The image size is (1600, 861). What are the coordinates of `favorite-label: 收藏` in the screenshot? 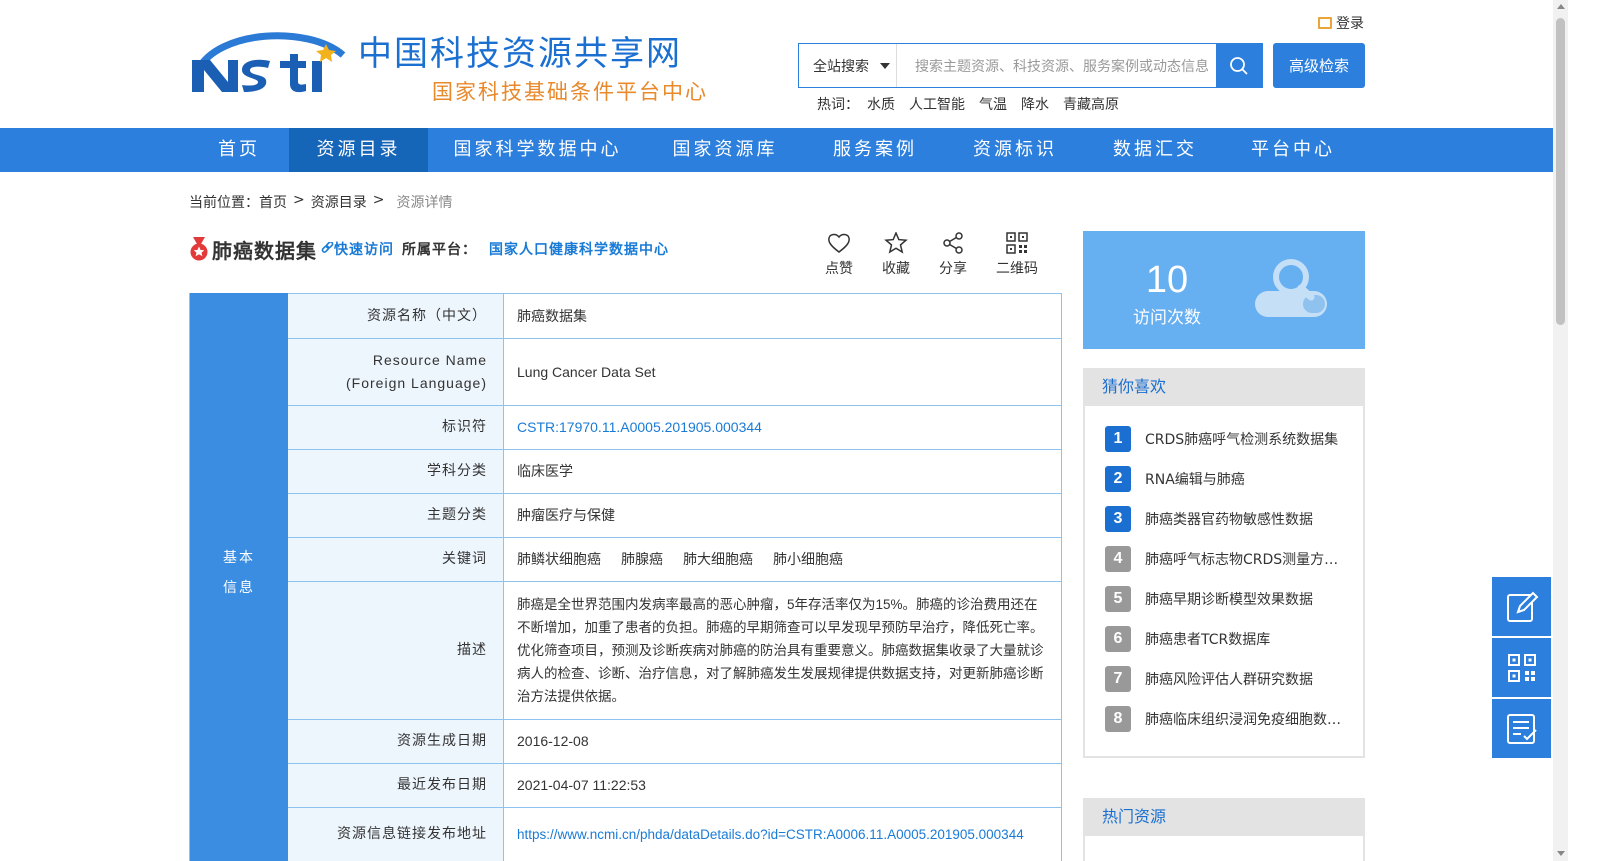 It's located at (896, 269).